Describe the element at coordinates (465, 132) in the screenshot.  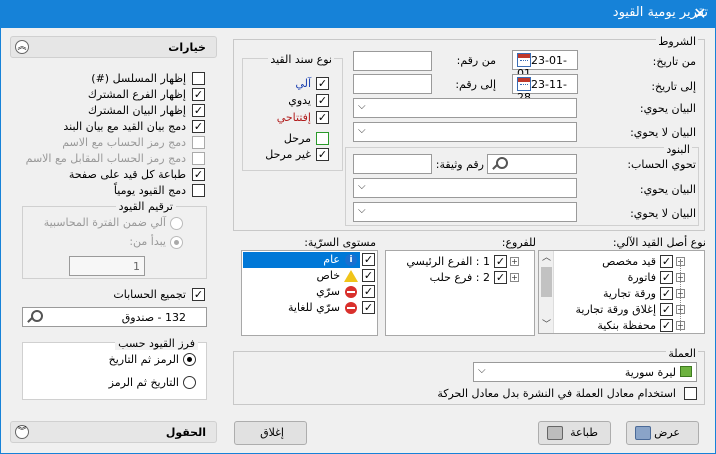
I see `not-contains-combo: ⌵` at that location.